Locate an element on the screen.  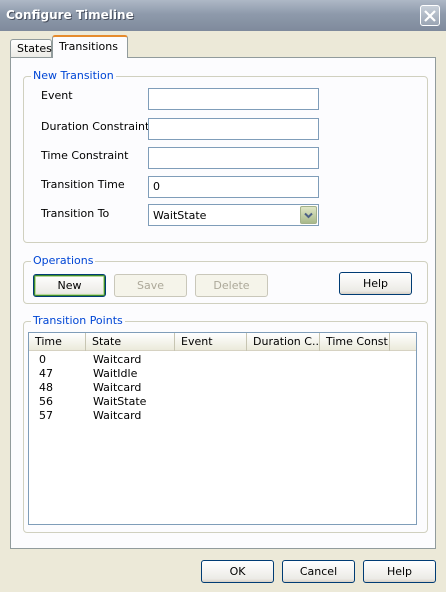
cell-time: 56 is located at coordinates (46, 401).